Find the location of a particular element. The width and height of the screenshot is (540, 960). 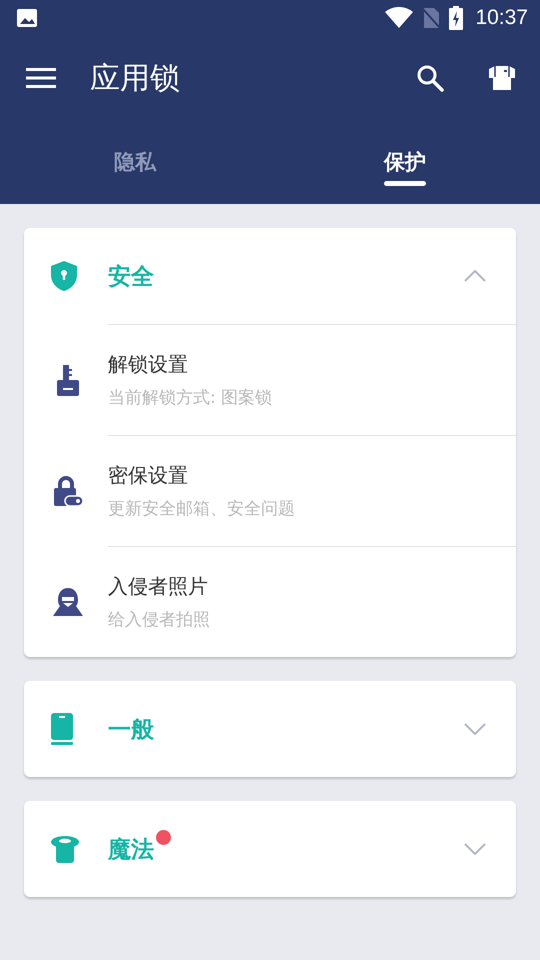

row-title: 入侵者照片 is located at coordinates (158, 586).